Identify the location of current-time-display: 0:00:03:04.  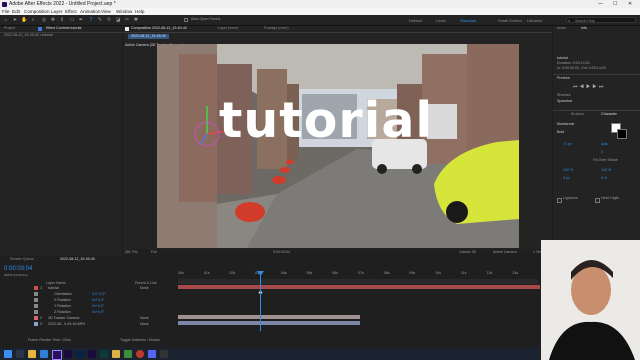
(18, 269).